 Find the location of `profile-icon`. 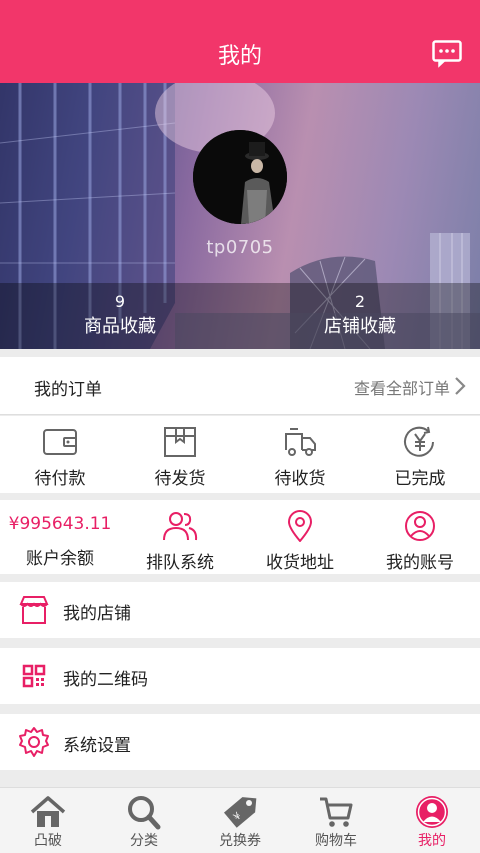

profile-icon is located at coordinates (432, 812).